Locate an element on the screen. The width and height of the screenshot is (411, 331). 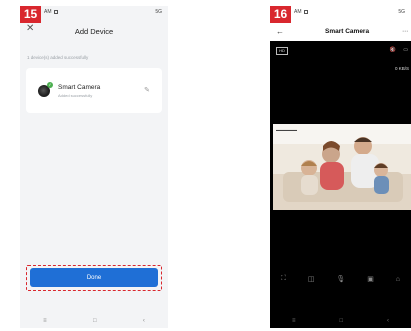
family-photo is located at coordinates (342, 167).